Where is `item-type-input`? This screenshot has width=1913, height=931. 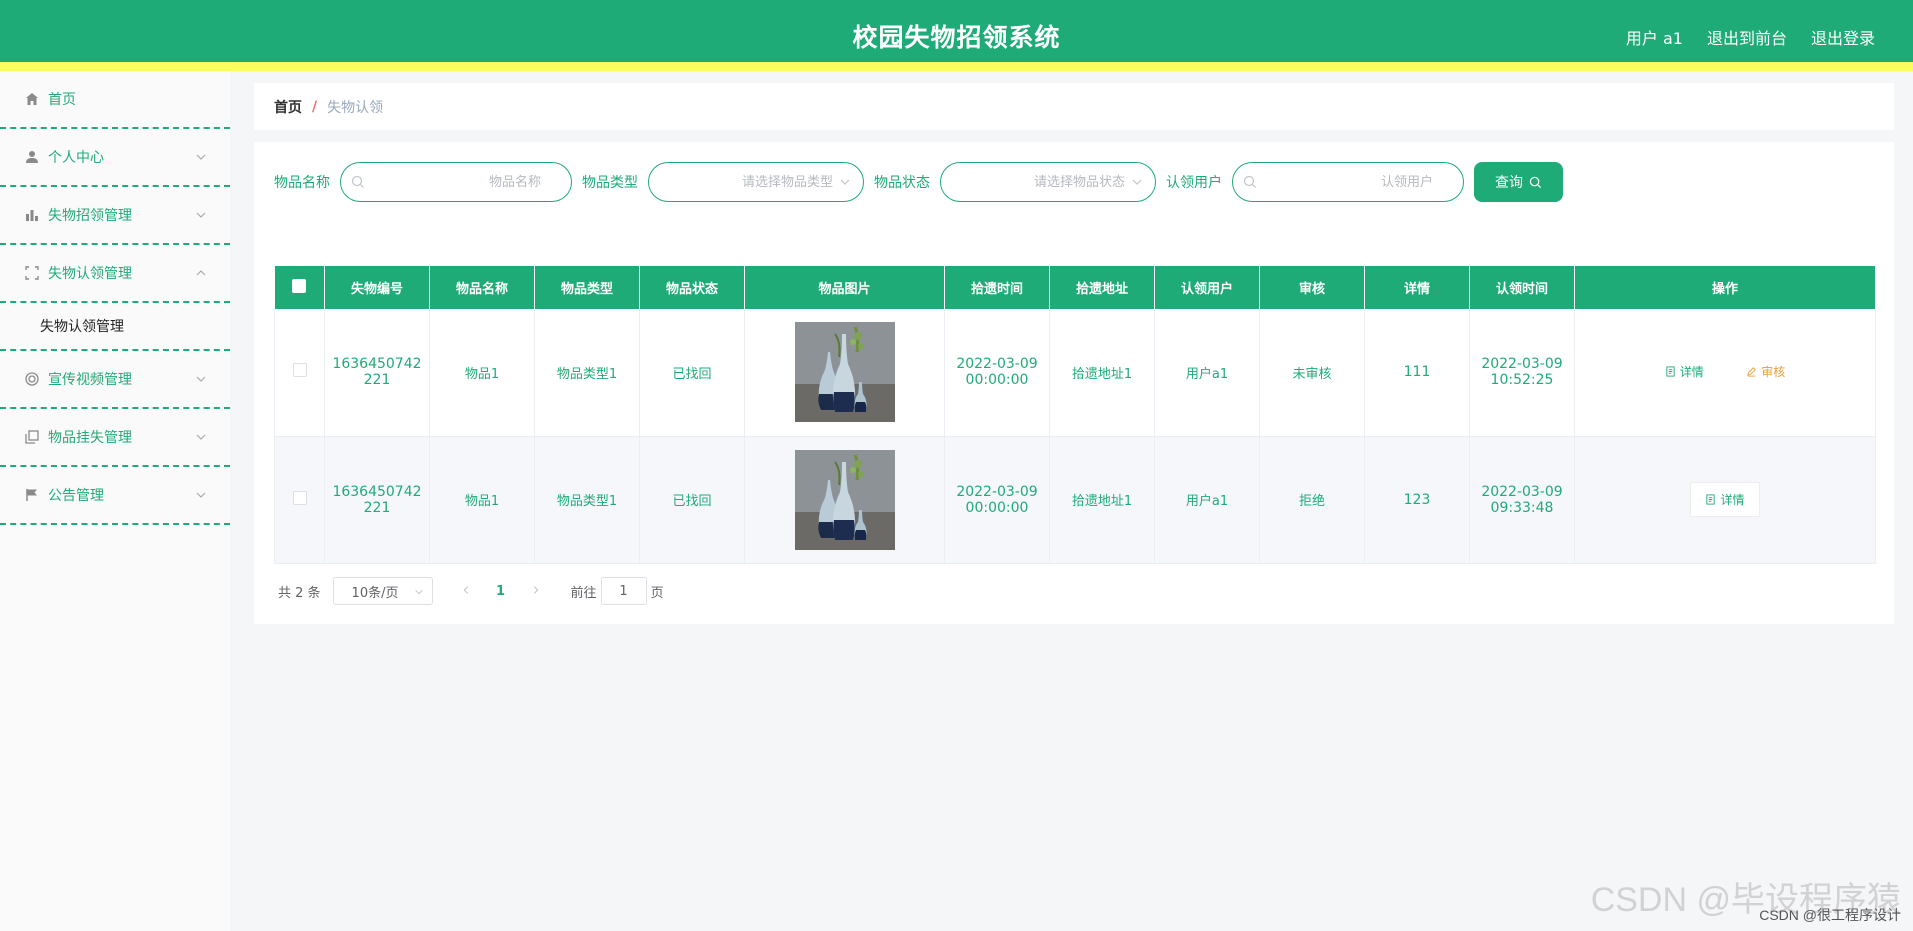 item-type-input is located at coordinates (756, 182).